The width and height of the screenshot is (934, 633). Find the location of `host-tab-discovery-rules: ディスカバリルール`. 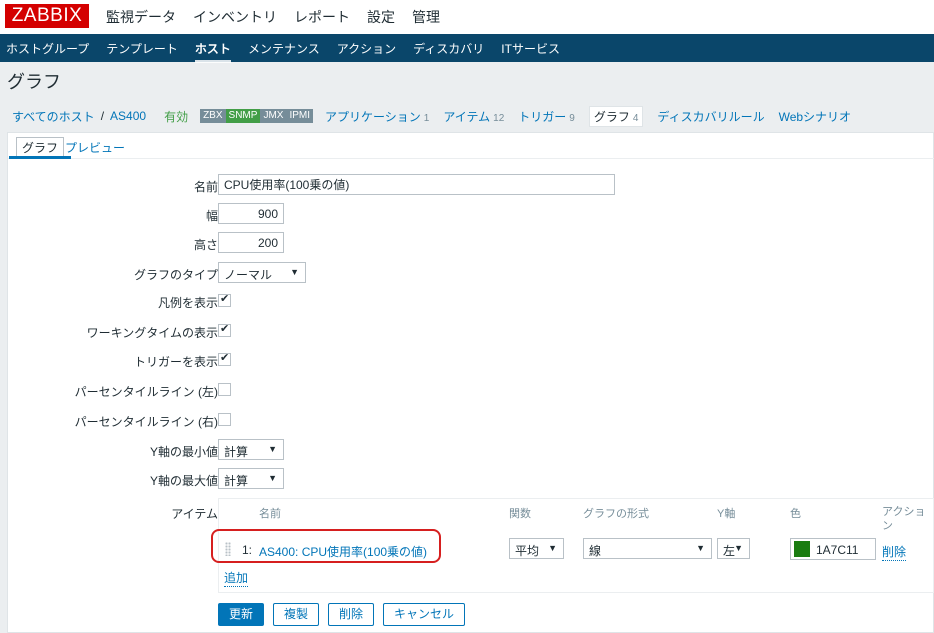

host-tab-discovery-rules: ディスカバリルール is located at coordinates (710, 116).